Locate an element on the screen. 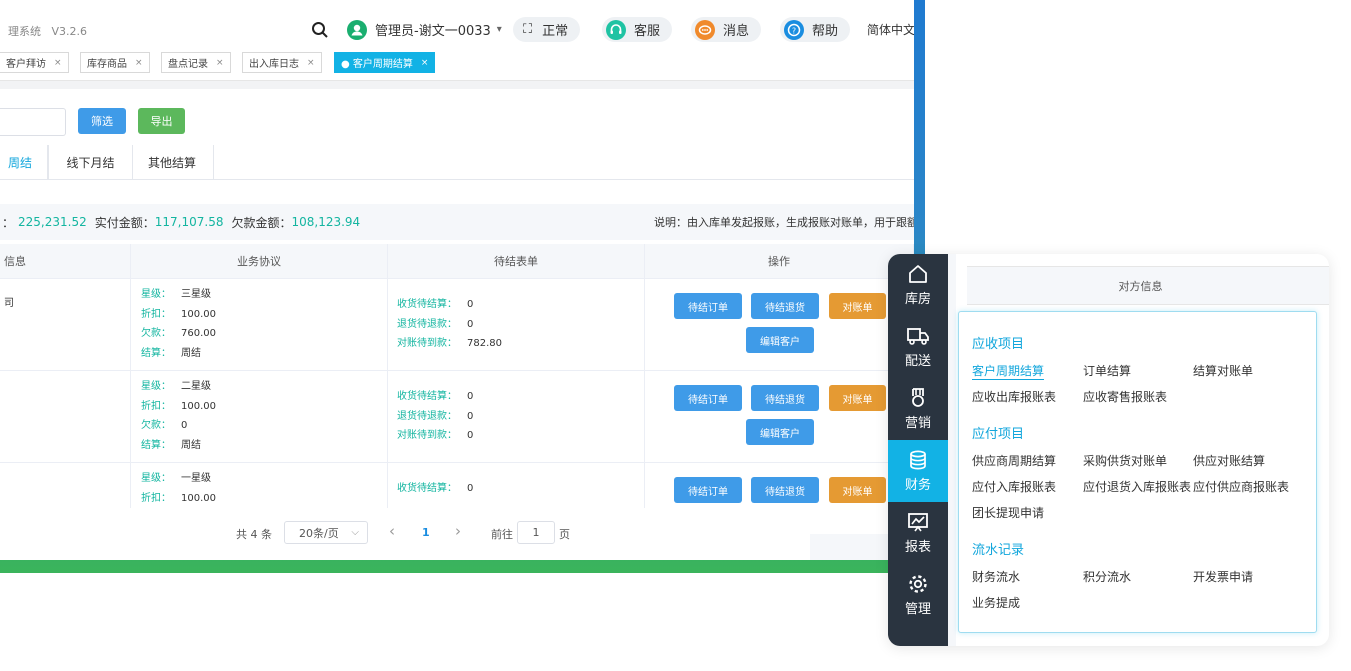 The image size is (1351, 671). tab-inventory-goods: 库存商品 × is located at coordinates (115, 62).